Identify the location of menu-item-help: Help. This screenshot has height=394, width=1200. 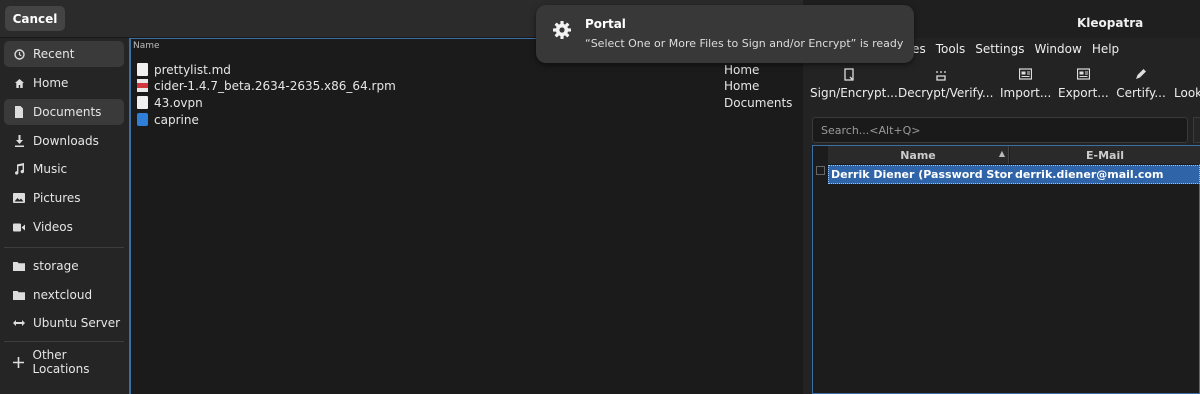
(1105, 49).